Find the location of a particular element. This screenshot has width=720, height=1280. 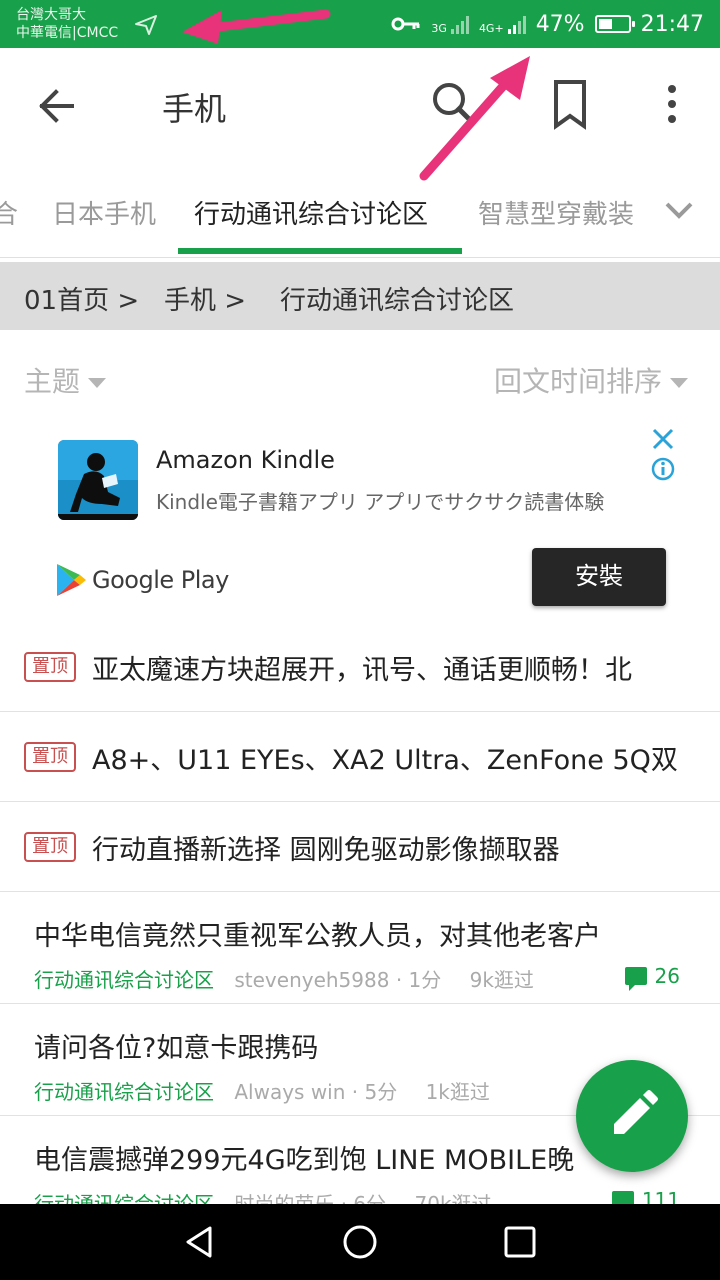

google-play-label: Google Play is located at coordinates (160, 580).